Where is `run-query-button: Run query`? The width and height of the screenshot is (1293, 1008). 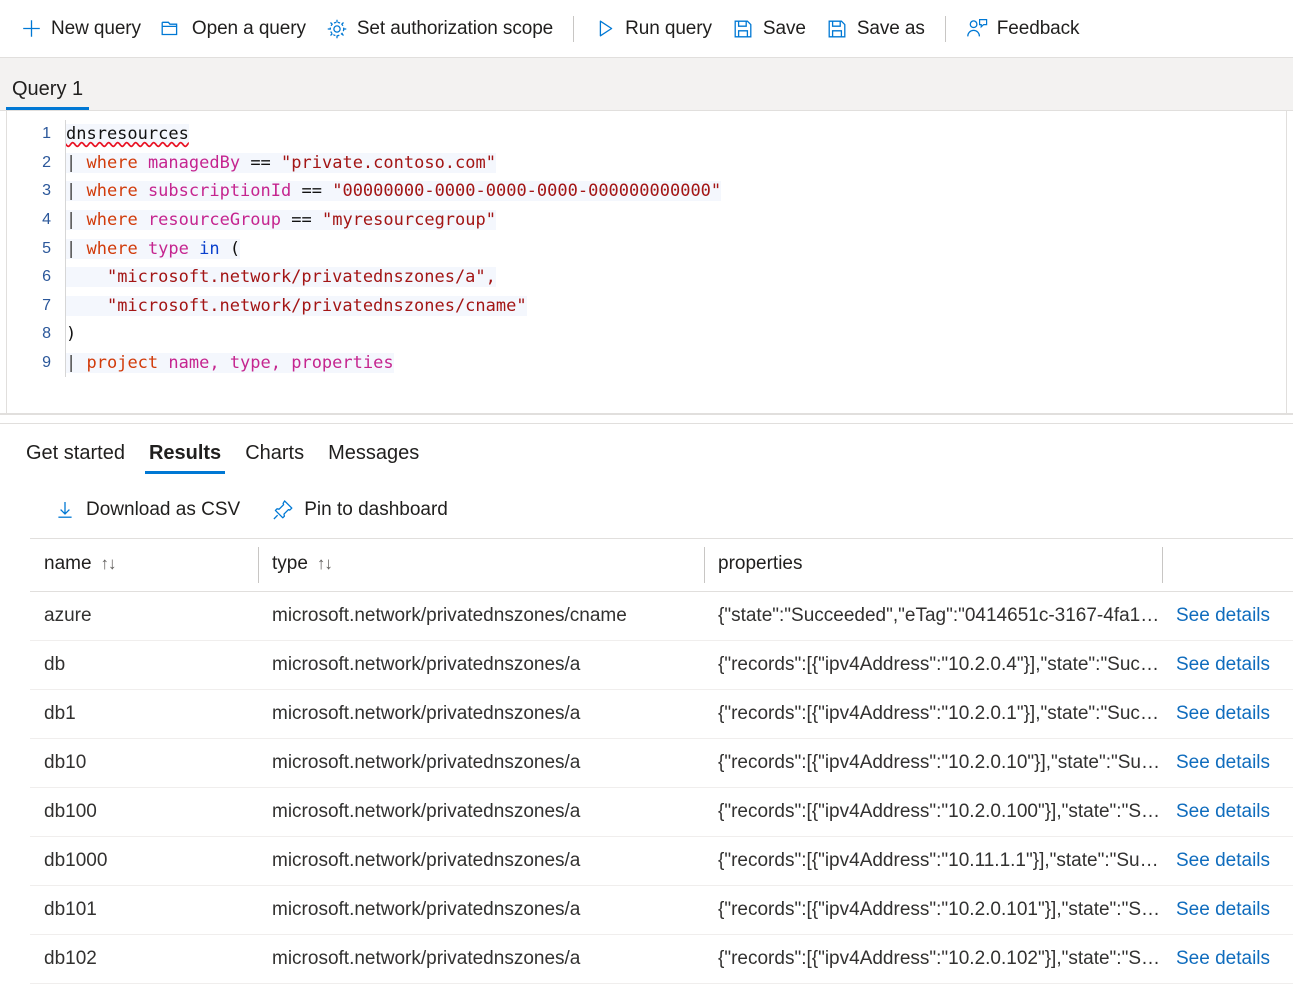
run-query-button: Run query is located at coordinates (653, 29).